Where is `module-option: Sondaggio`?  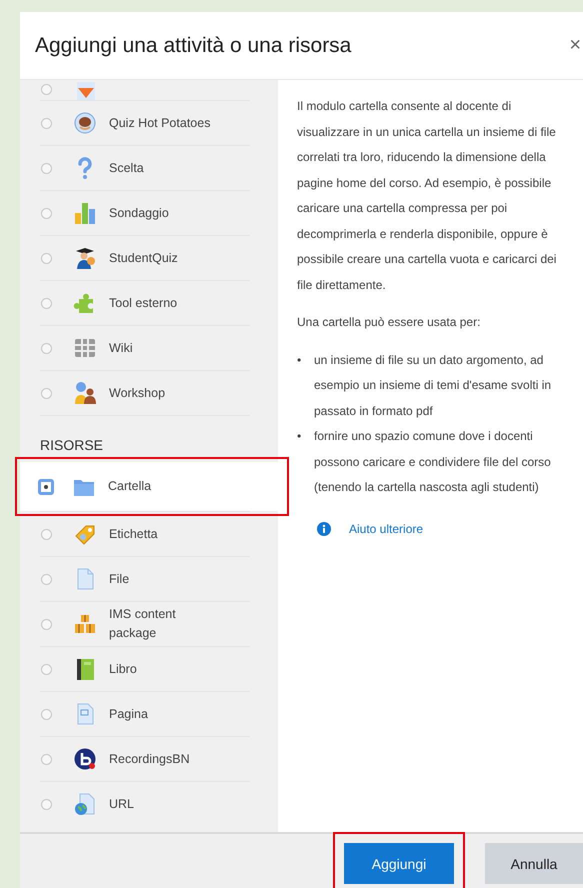 module-option: Sondaggio is located at coordinates (149, 213).